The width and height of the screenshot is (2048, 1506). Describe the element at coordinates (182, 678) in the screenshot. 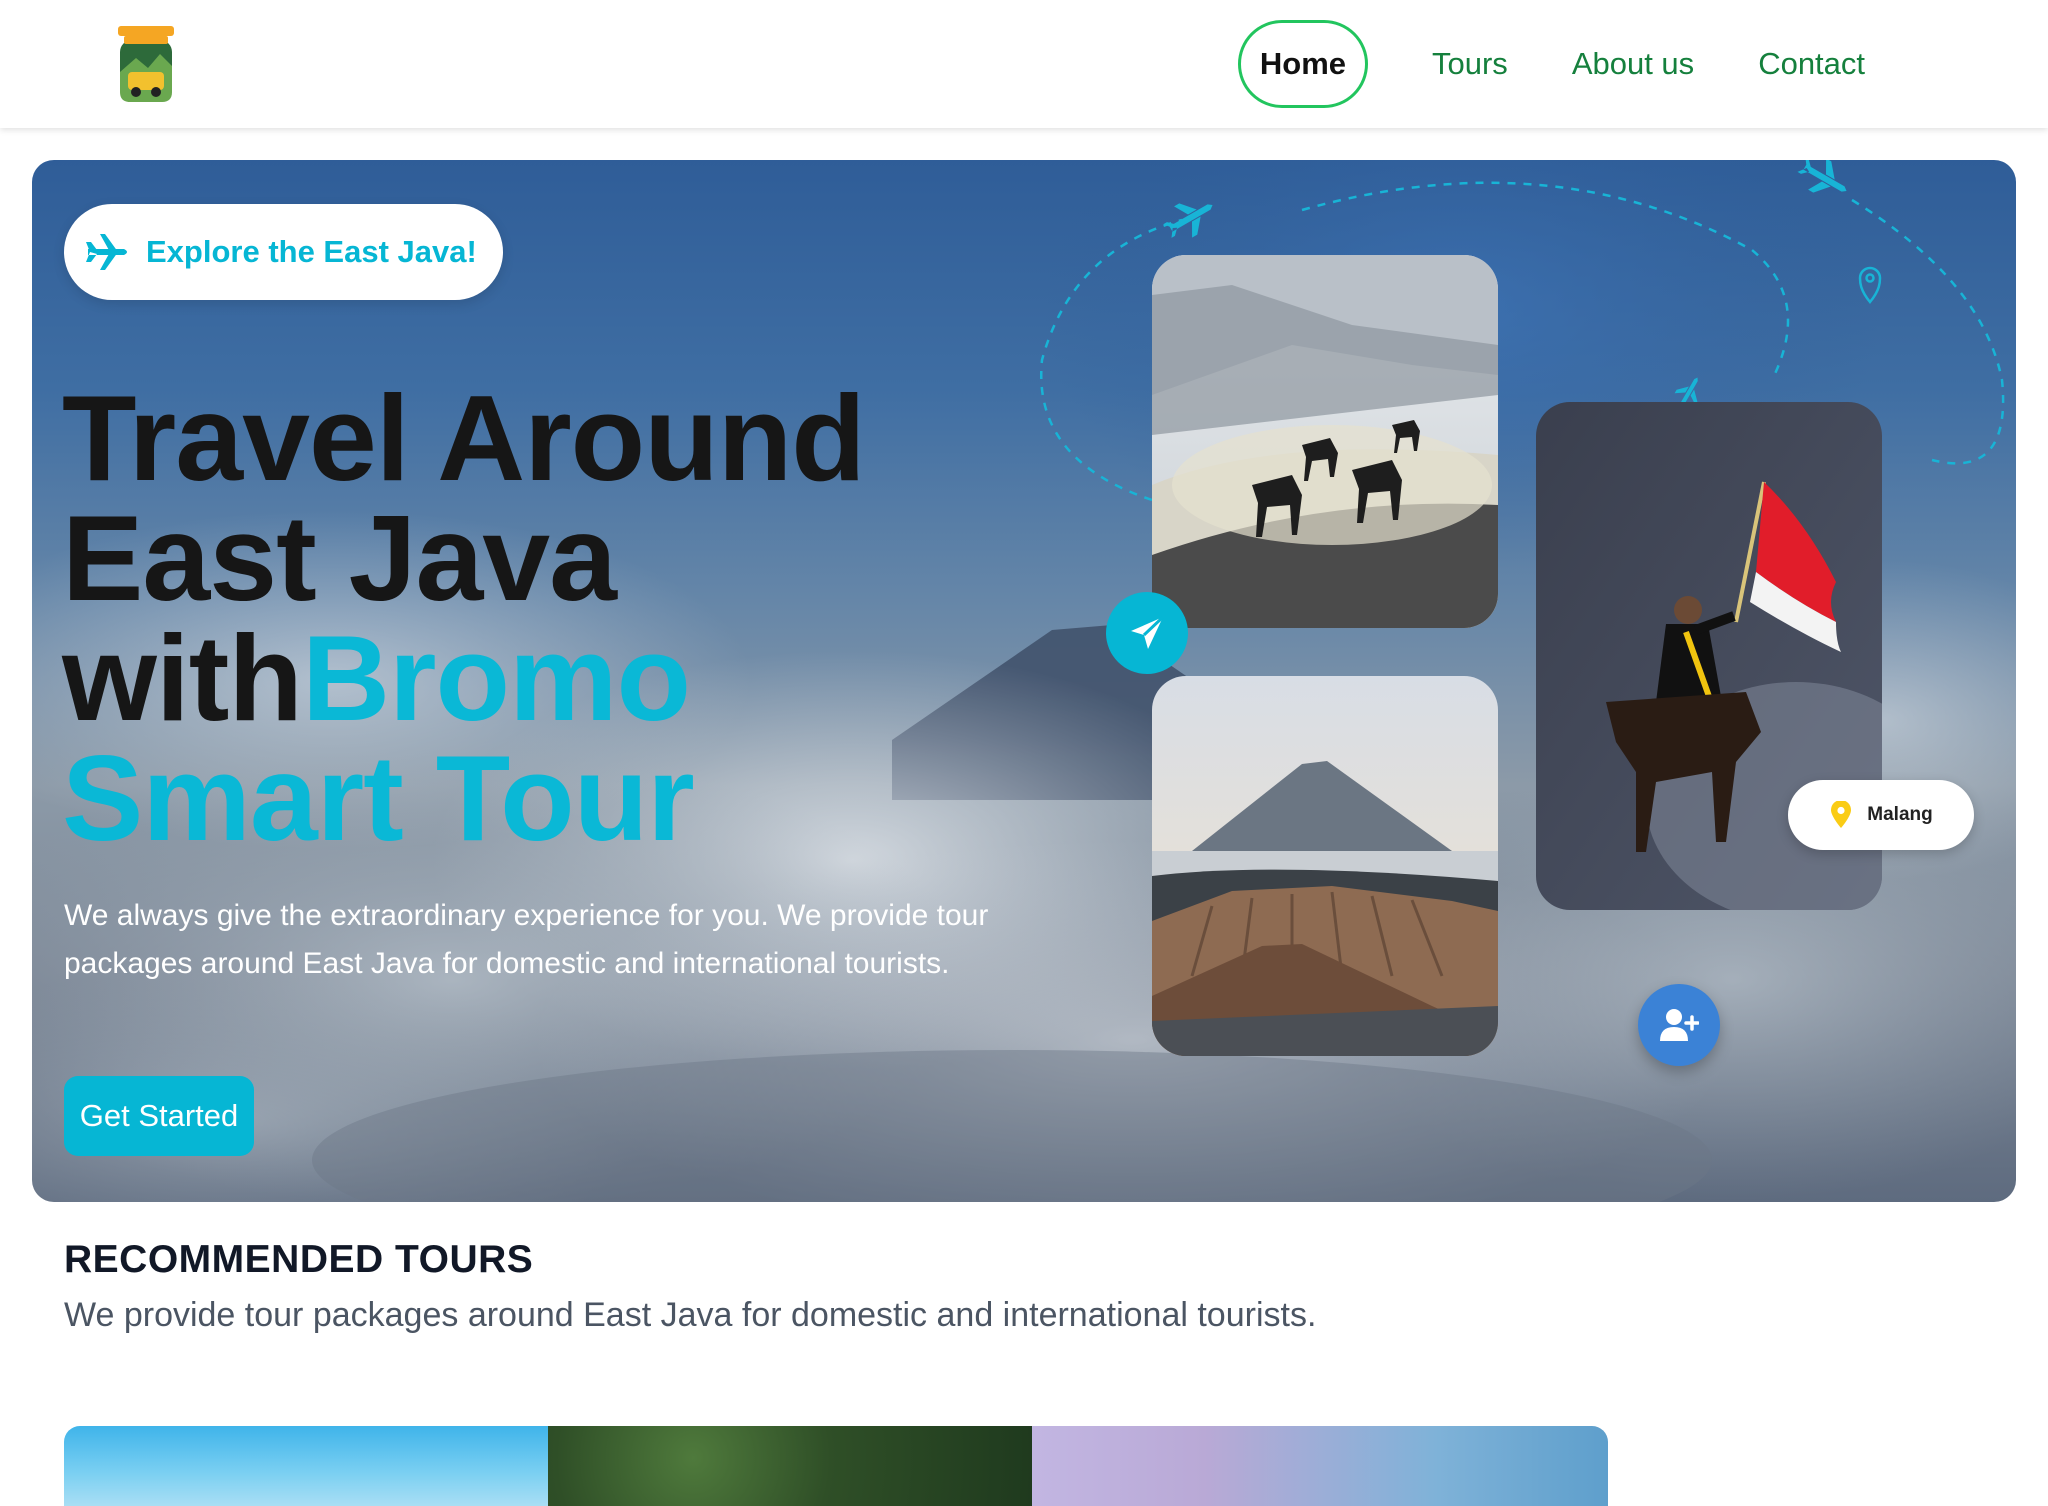

I see `headline-line-3-prefix: with` at that location.